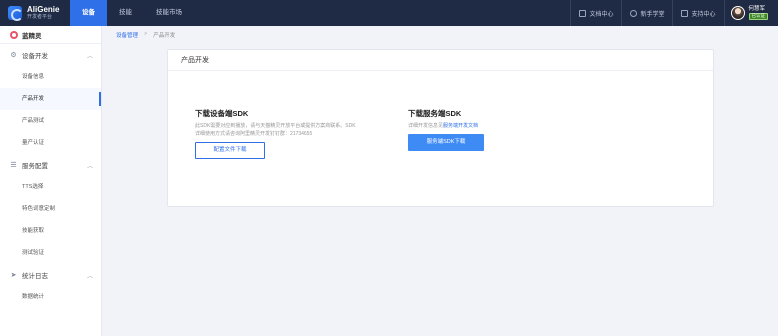  What do you see at coordinates (50, 35) in the screenshot?
I see `product-brand: 蓝精灵` at bounding box center [50, 35].